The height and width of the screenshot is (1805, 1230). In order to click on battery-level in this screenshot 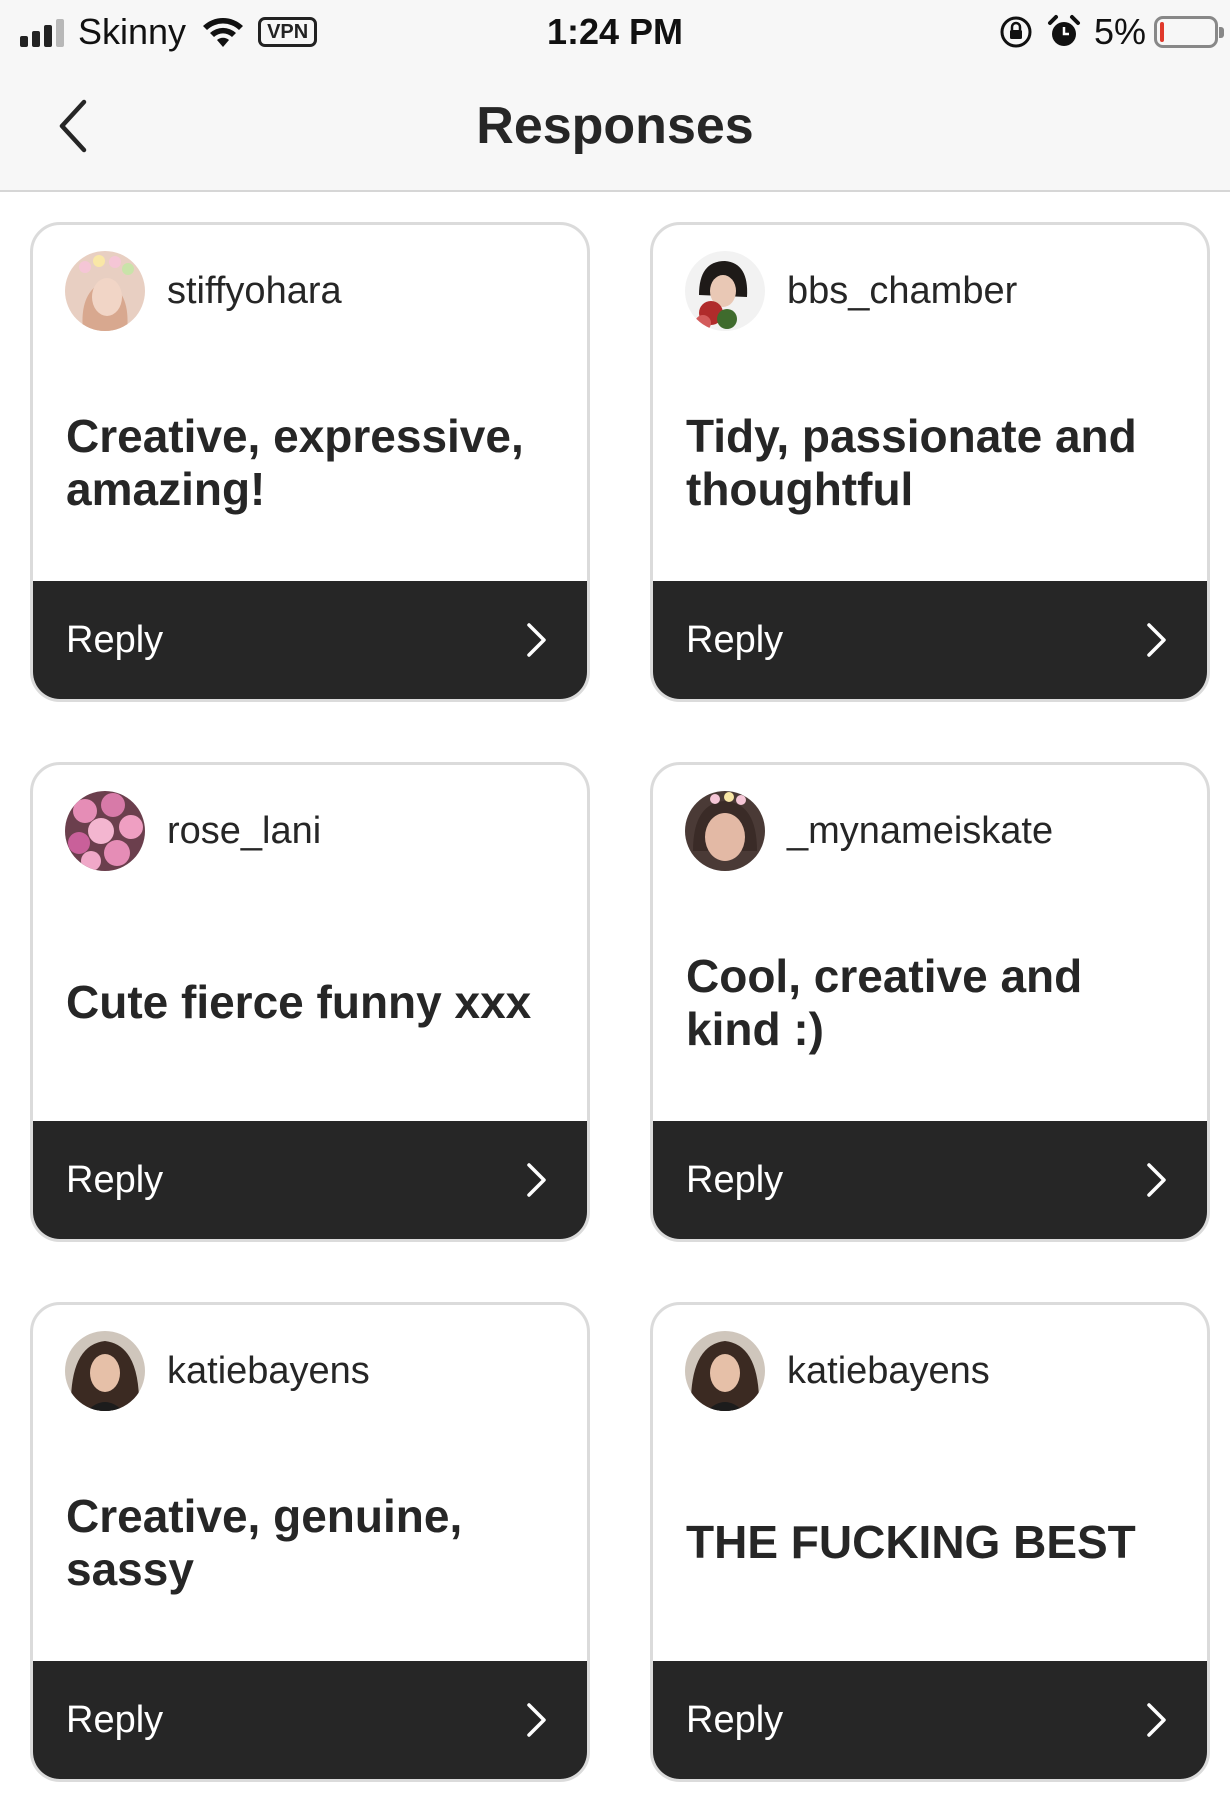, I will do `click(1162, 32)`.